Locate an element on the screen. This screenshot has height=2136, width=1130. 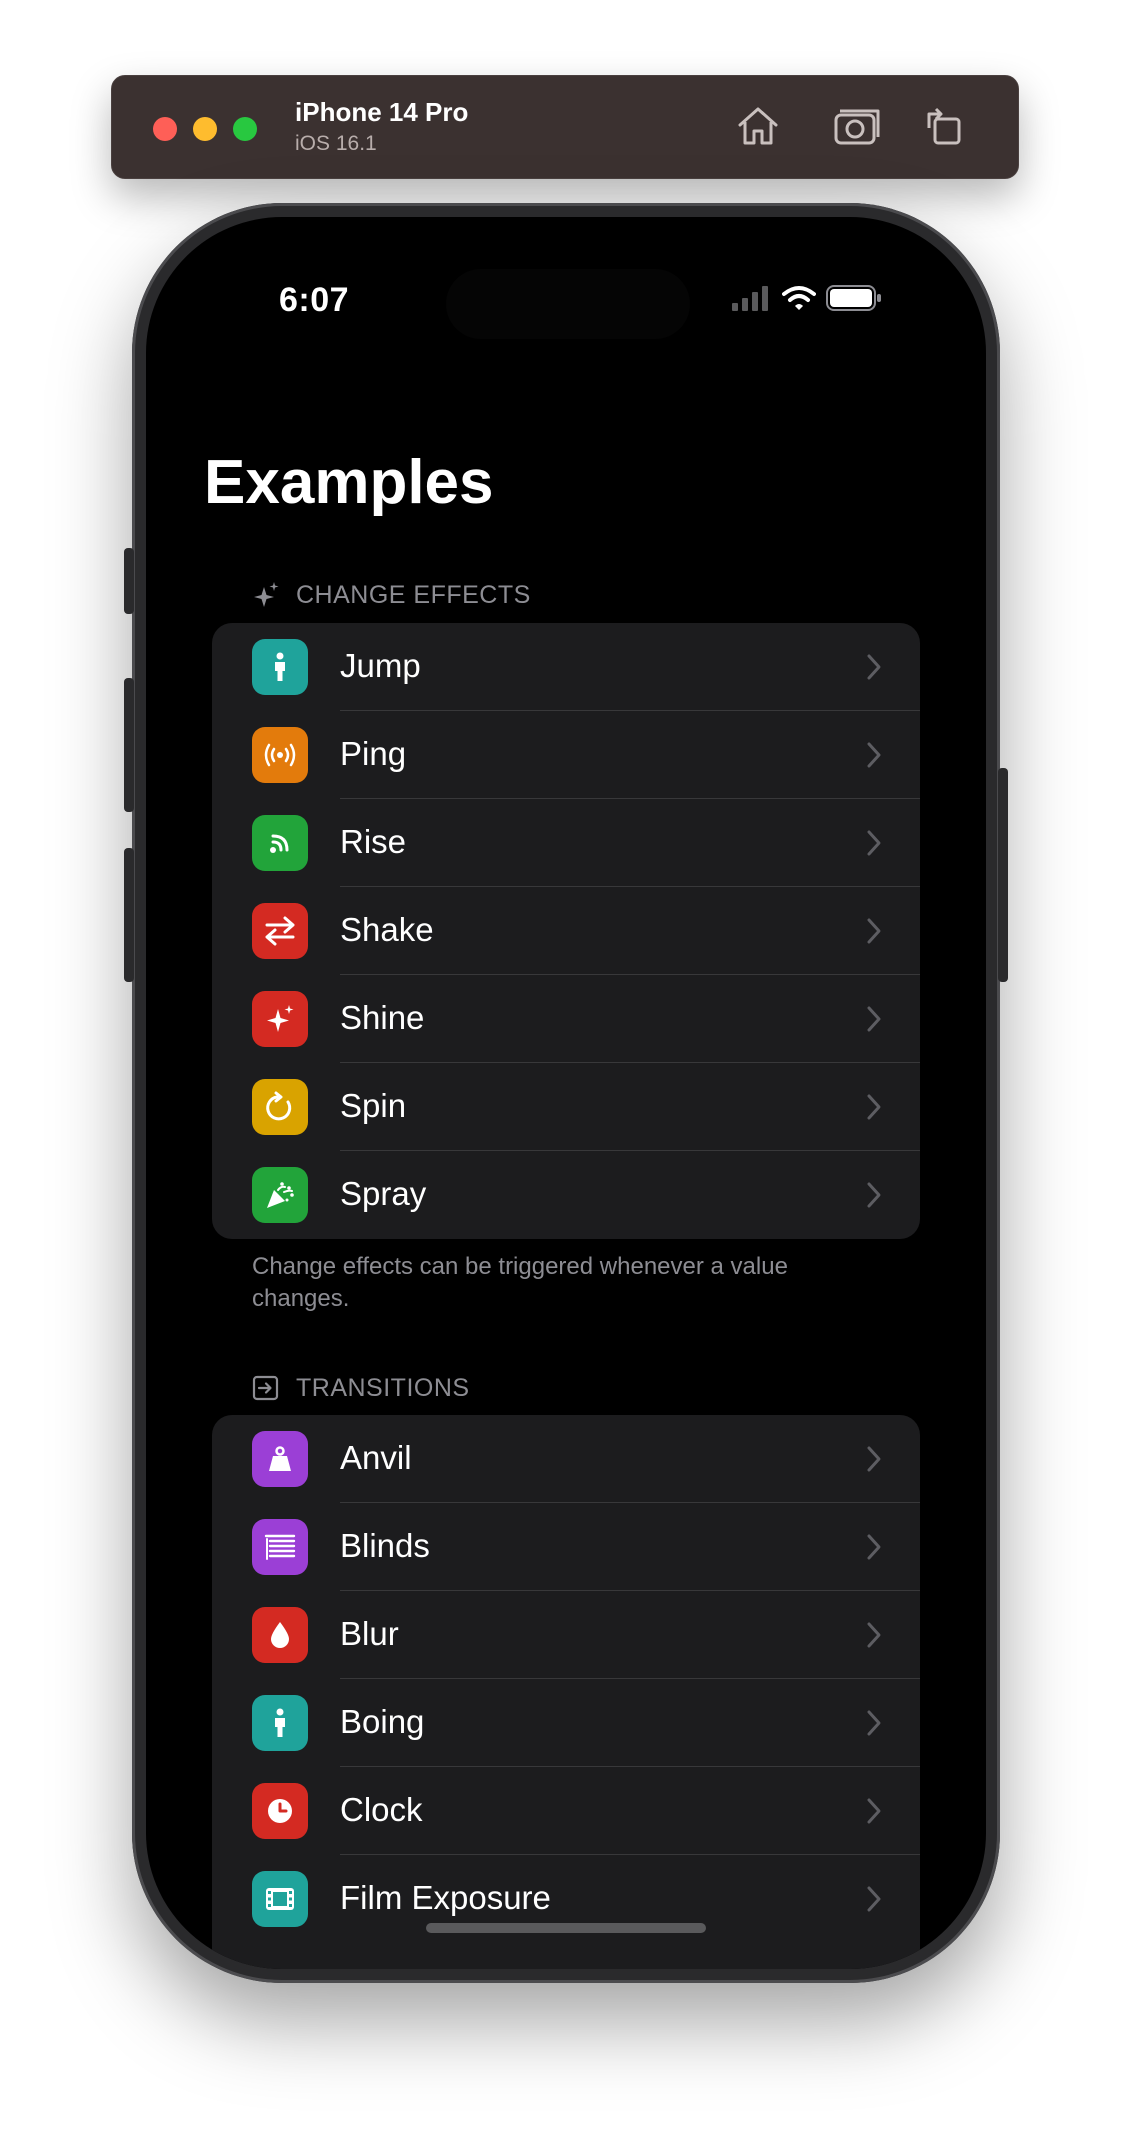
volume-up-button is located at coordinates (129, 745).